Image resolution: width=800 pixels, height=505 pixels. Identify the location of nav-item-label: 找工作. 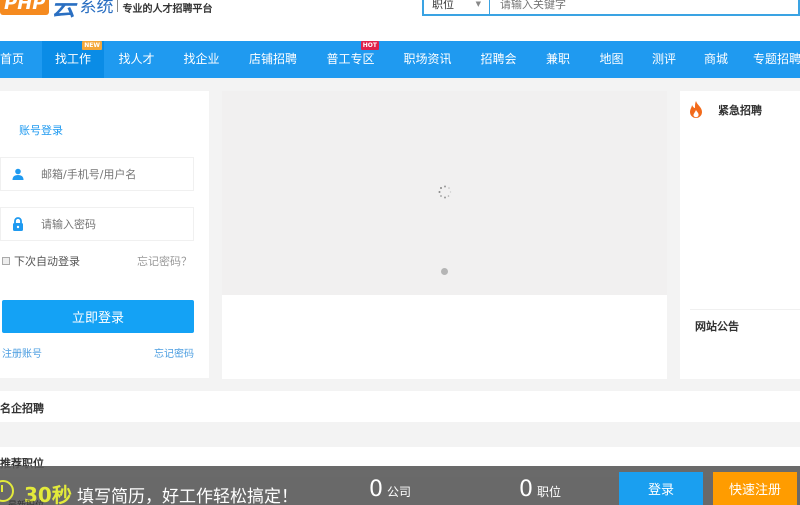
(72, 59).